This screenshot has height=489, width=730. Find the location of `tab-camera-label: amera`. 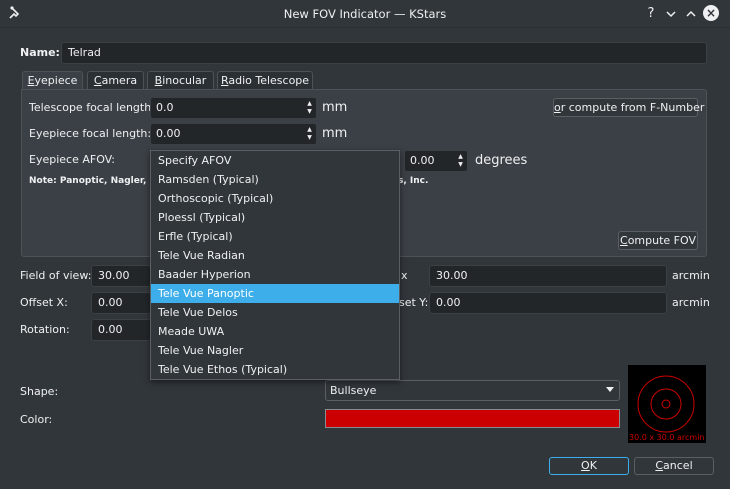

tab-camera-label: amera is located at coordinates (119, 80).